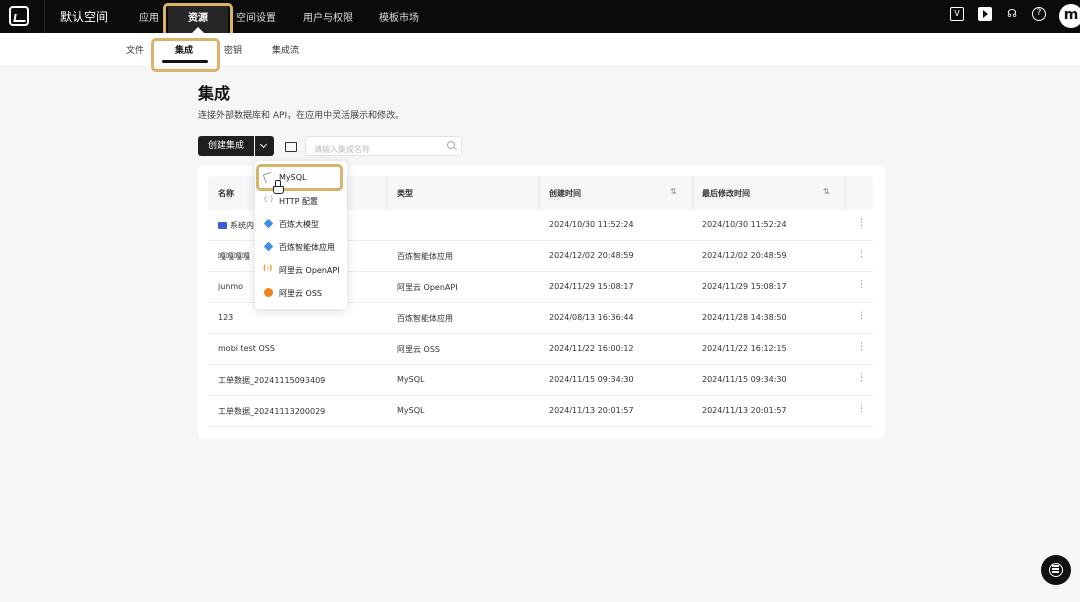 This screenshot has width=1080, height=602. What do you see at coordinates (268, 268) in the screenshot?
I see `aliyun-openapi-icon: (-)` at bounding box center [268, 268].